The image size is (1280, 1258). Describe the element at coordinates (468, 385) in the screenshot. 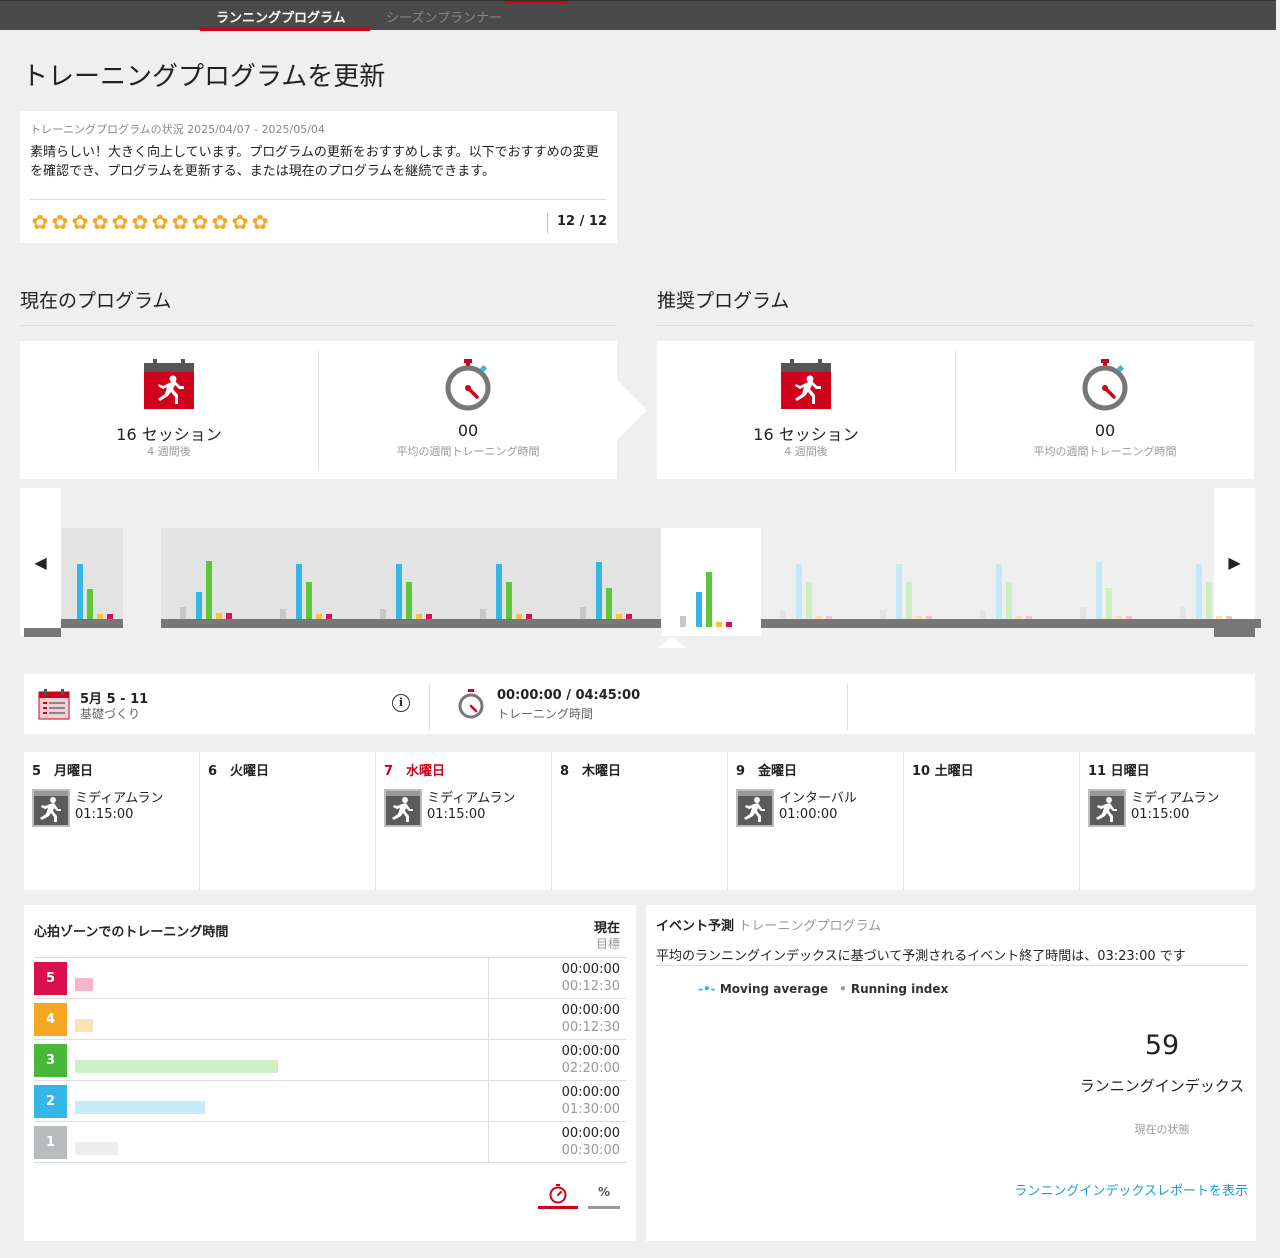

I see `stopwatch-icon` at that location.